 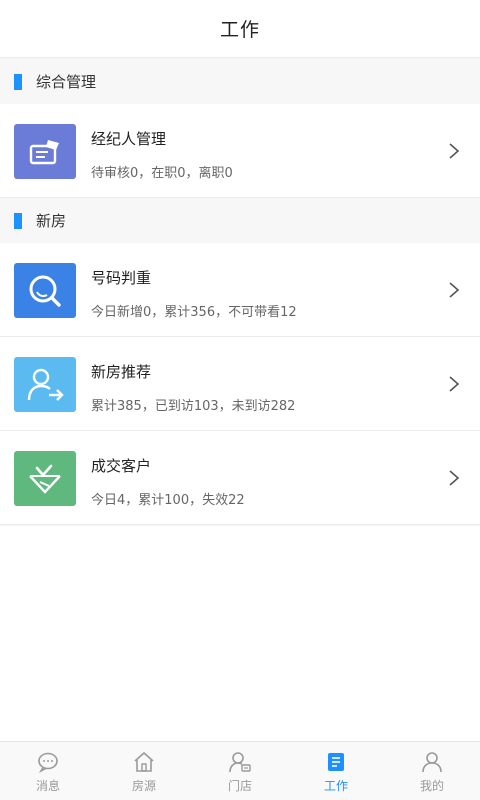 What do you see at coordinates (239, 785) in the screenshot?
I see `tab-label: 门店` at bounding box center [239, 785].